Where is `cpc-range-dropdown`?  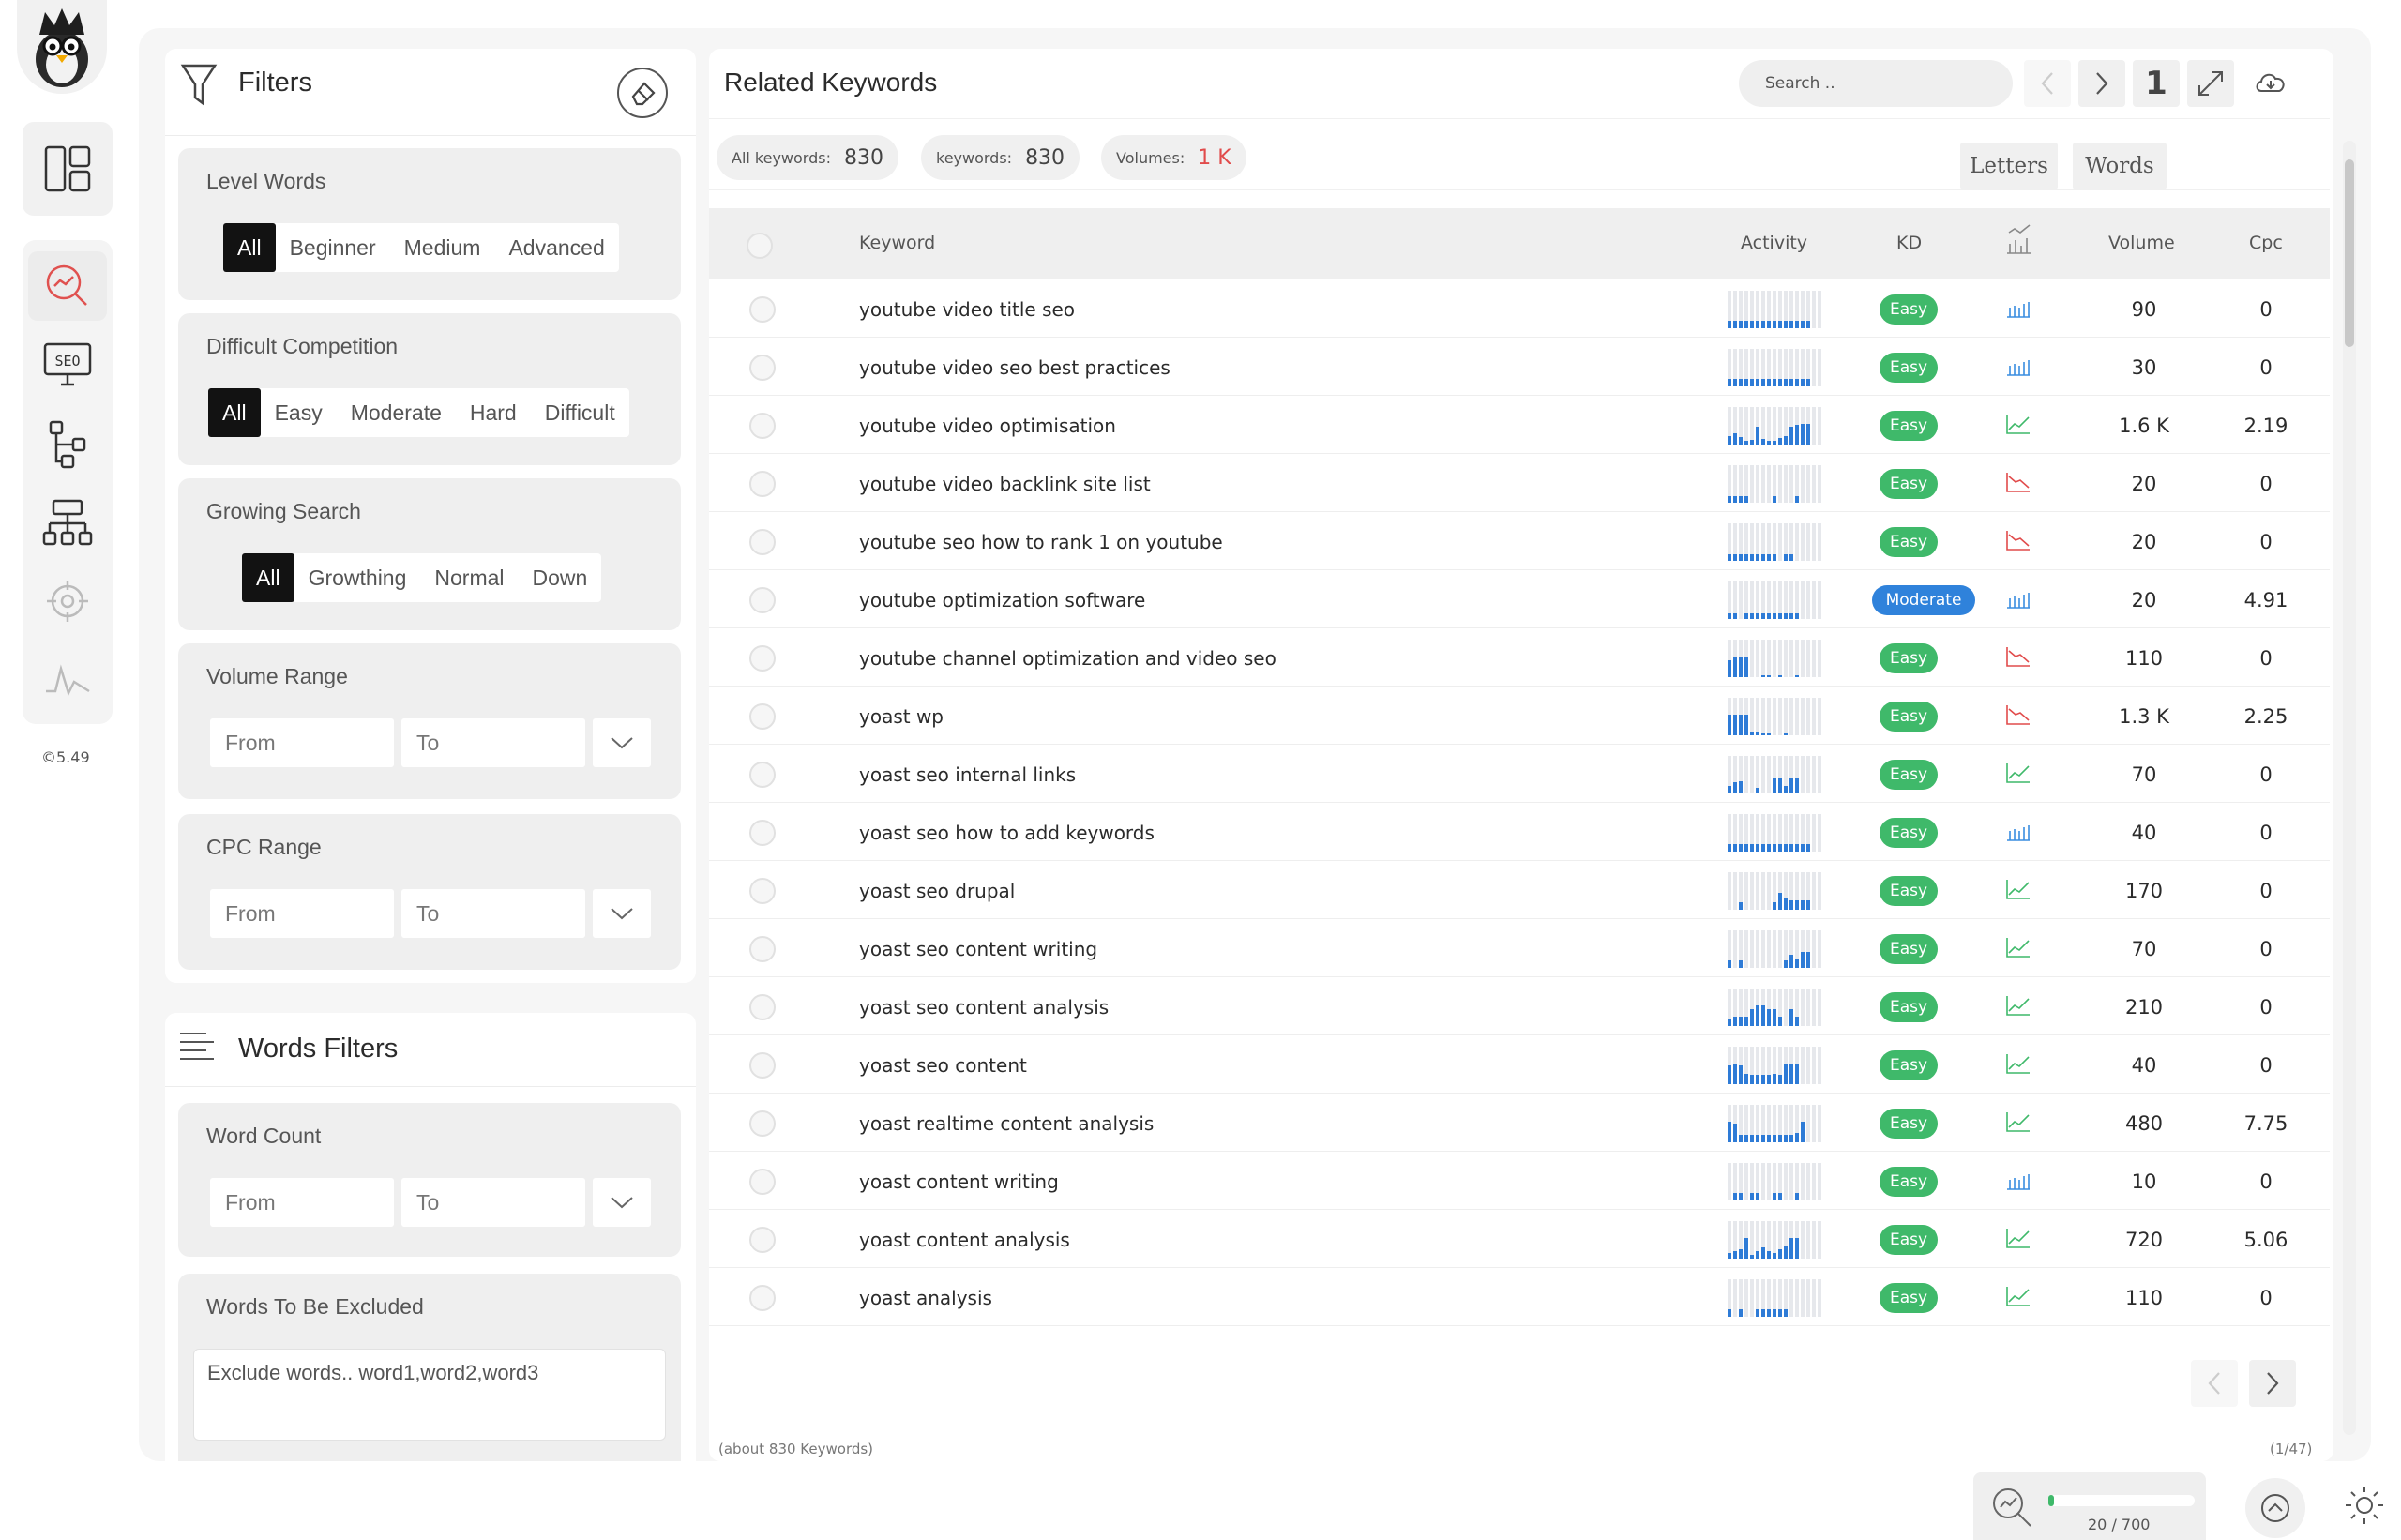
cpc-range-dropdown is located at coordinates (622, 913).